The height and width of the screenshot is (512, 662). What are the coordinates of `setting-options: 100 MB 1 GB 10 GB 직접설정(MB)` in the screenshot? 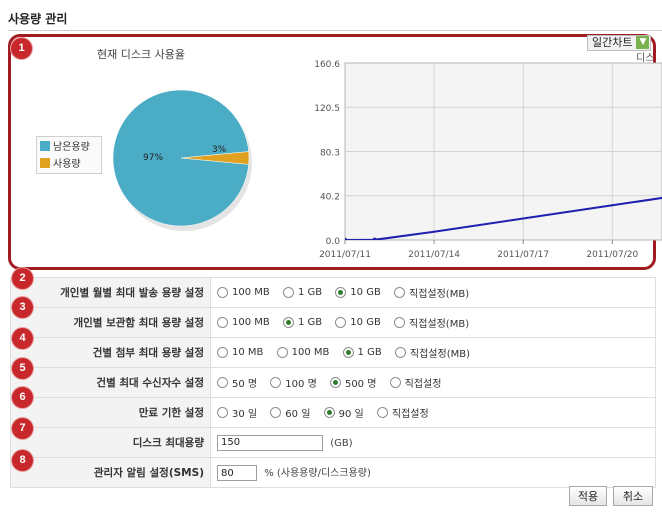 It's located at (433, 322).